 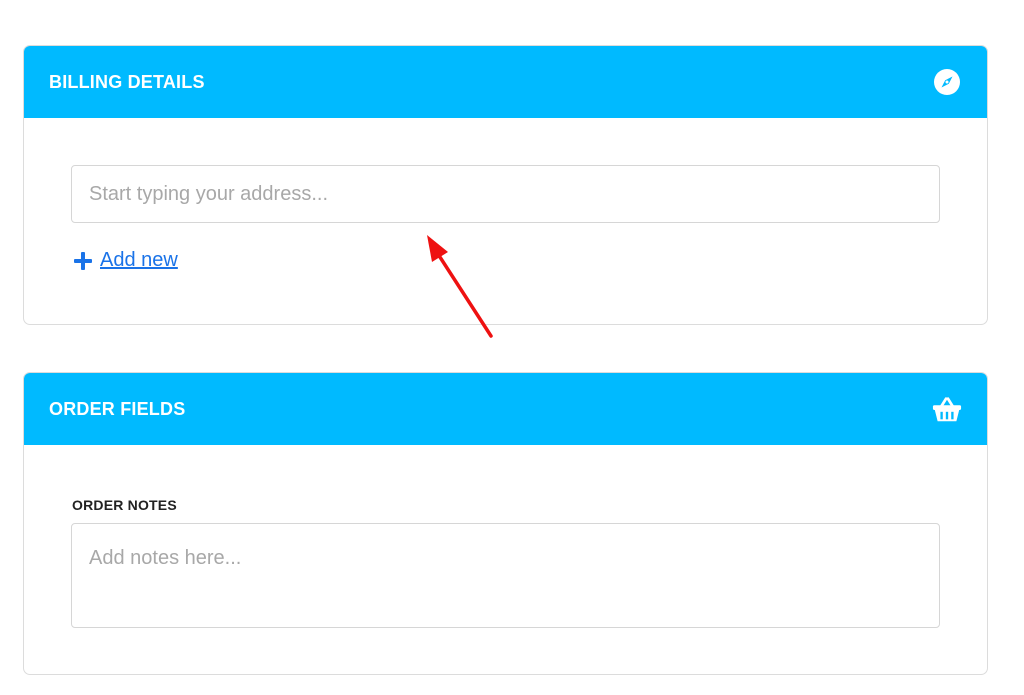 What do you see at coordinates (117, 408) in the screenshot?
I see `order-fields-title: ORDER FIELDS` at bounding box center [117, 408].